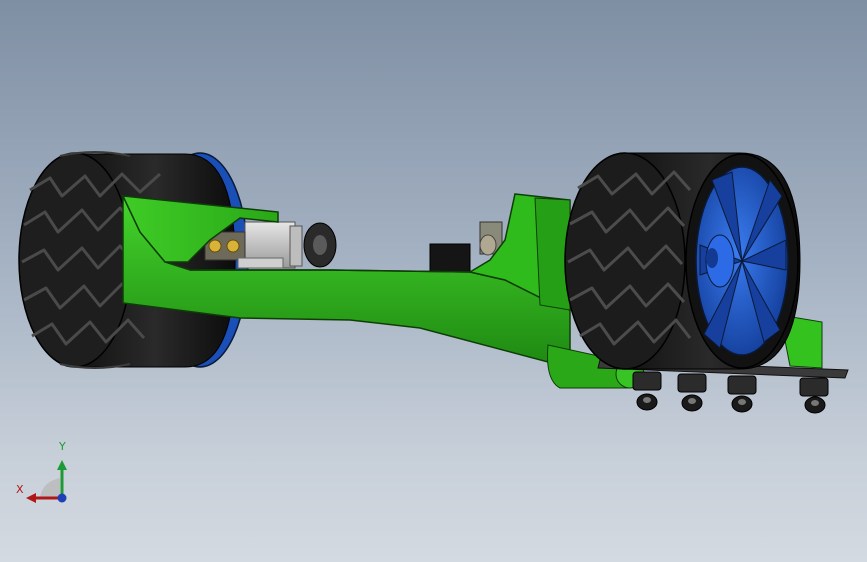 The height and width of the screenshot is (562, 867). I want to click on x-axis-label: X, so click(20, 489).